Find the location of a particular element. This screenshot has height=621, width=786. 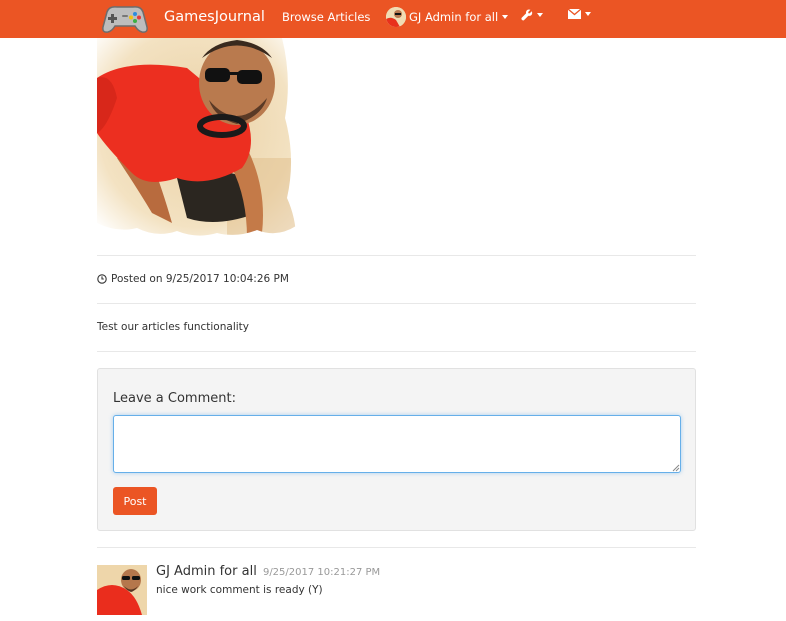

comment-header: GJ Admin for all 9/25/2017 10:21:27 PM is located at coordinates (268, 572).